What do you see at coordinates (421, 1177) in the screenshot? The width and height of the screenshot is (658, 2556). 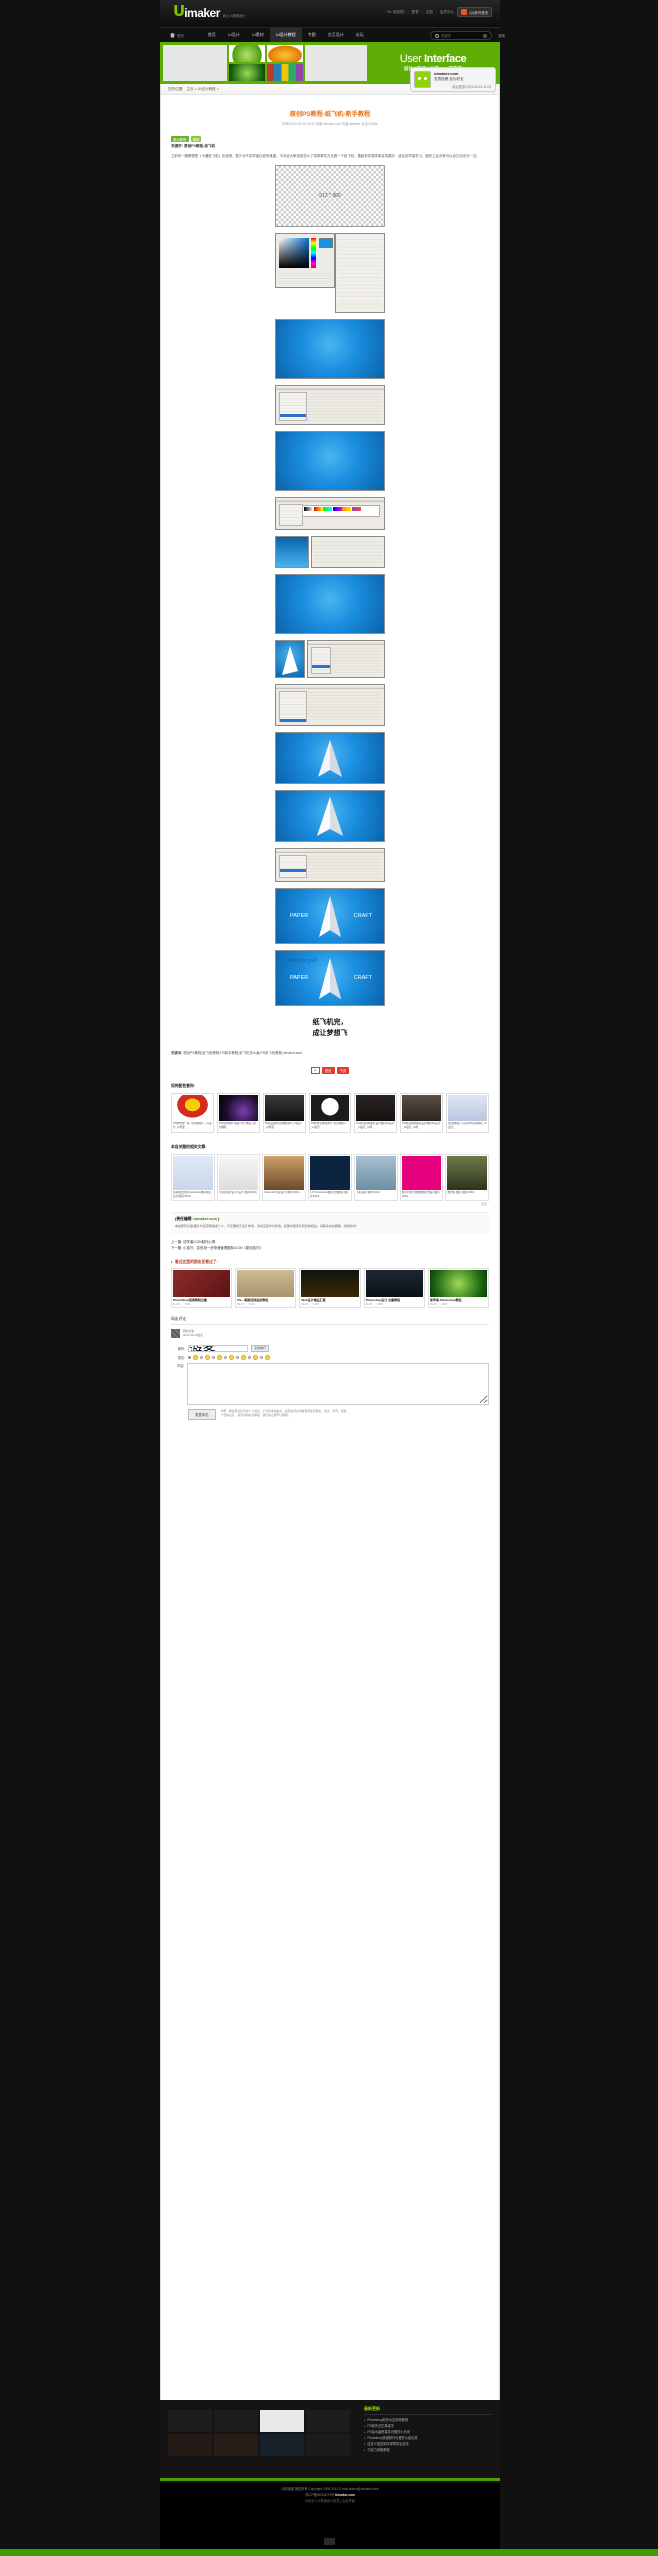 I see `list-item: 推荐20款合成精致视觉作品 (图片6404)` at bounding box center [421, 1177].